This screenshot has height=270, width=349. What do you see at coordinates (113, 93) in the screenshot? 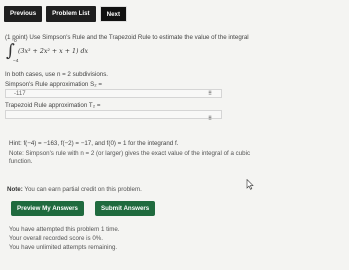
I see `simpson-answer-field: -117` at bounding box center [113, 93].